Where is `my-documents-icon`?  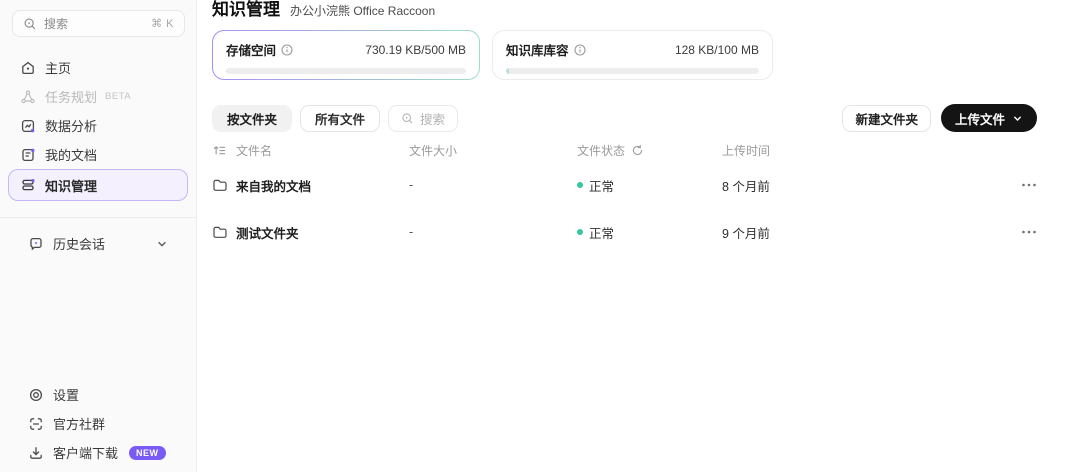 my-documents-icon is located at coordinates (28, 155).